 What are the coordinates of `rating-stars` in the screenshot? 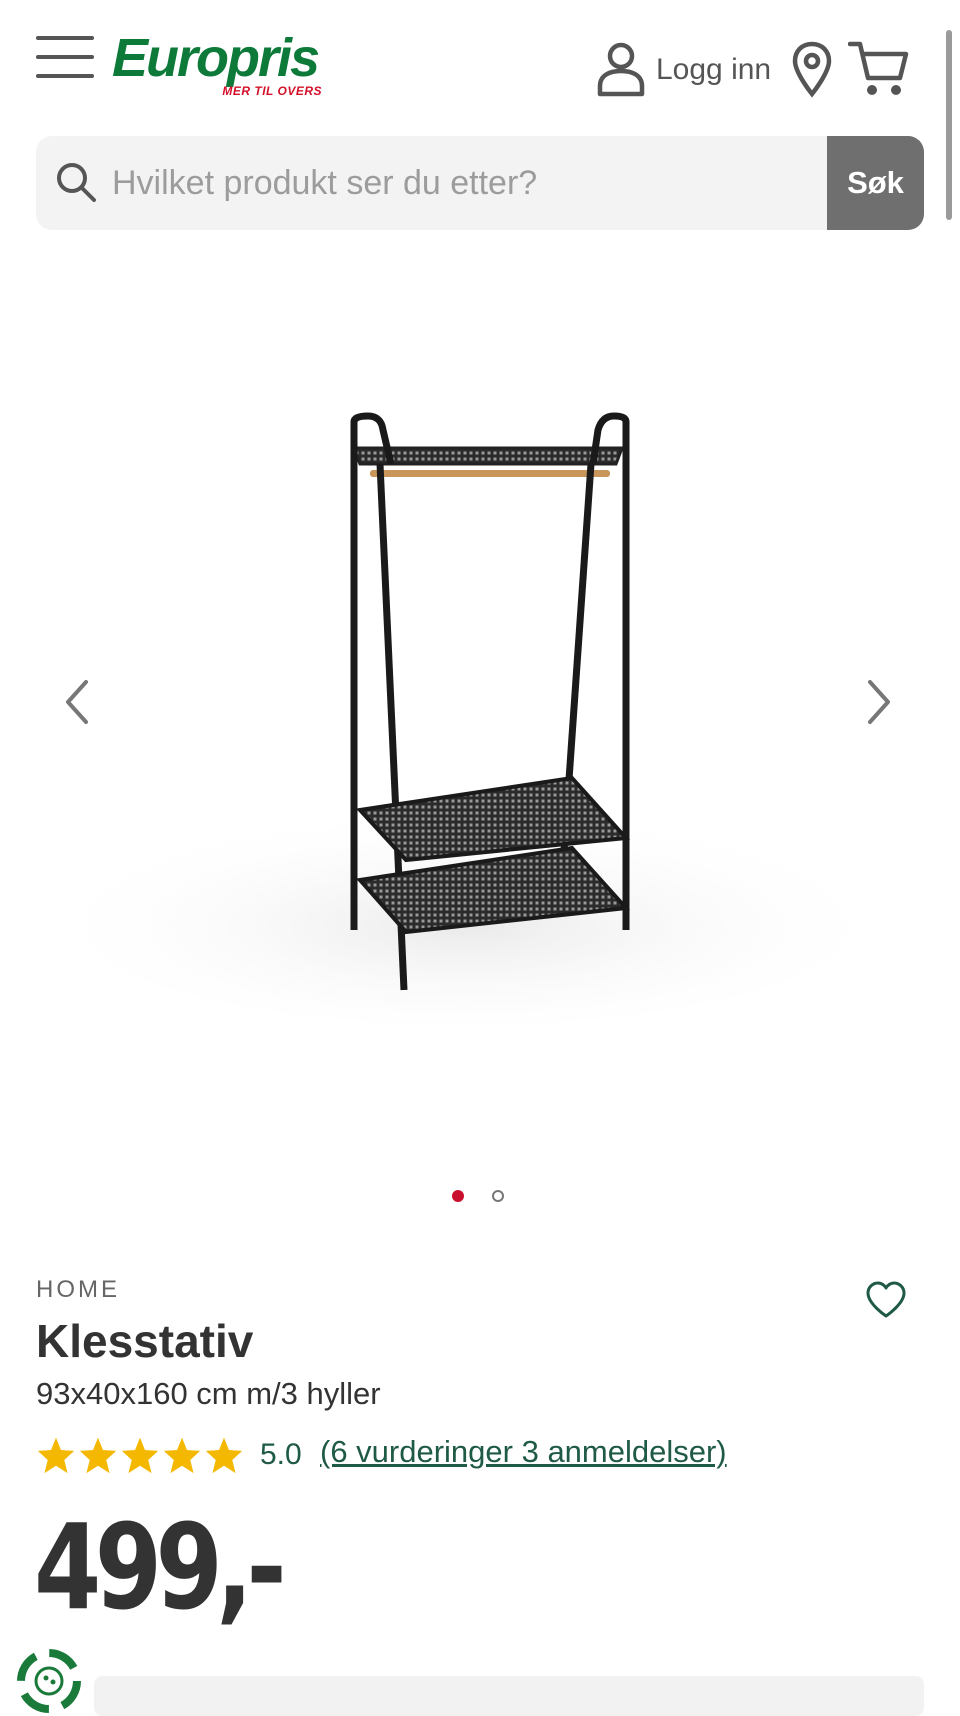 It's located at (140, 1455).